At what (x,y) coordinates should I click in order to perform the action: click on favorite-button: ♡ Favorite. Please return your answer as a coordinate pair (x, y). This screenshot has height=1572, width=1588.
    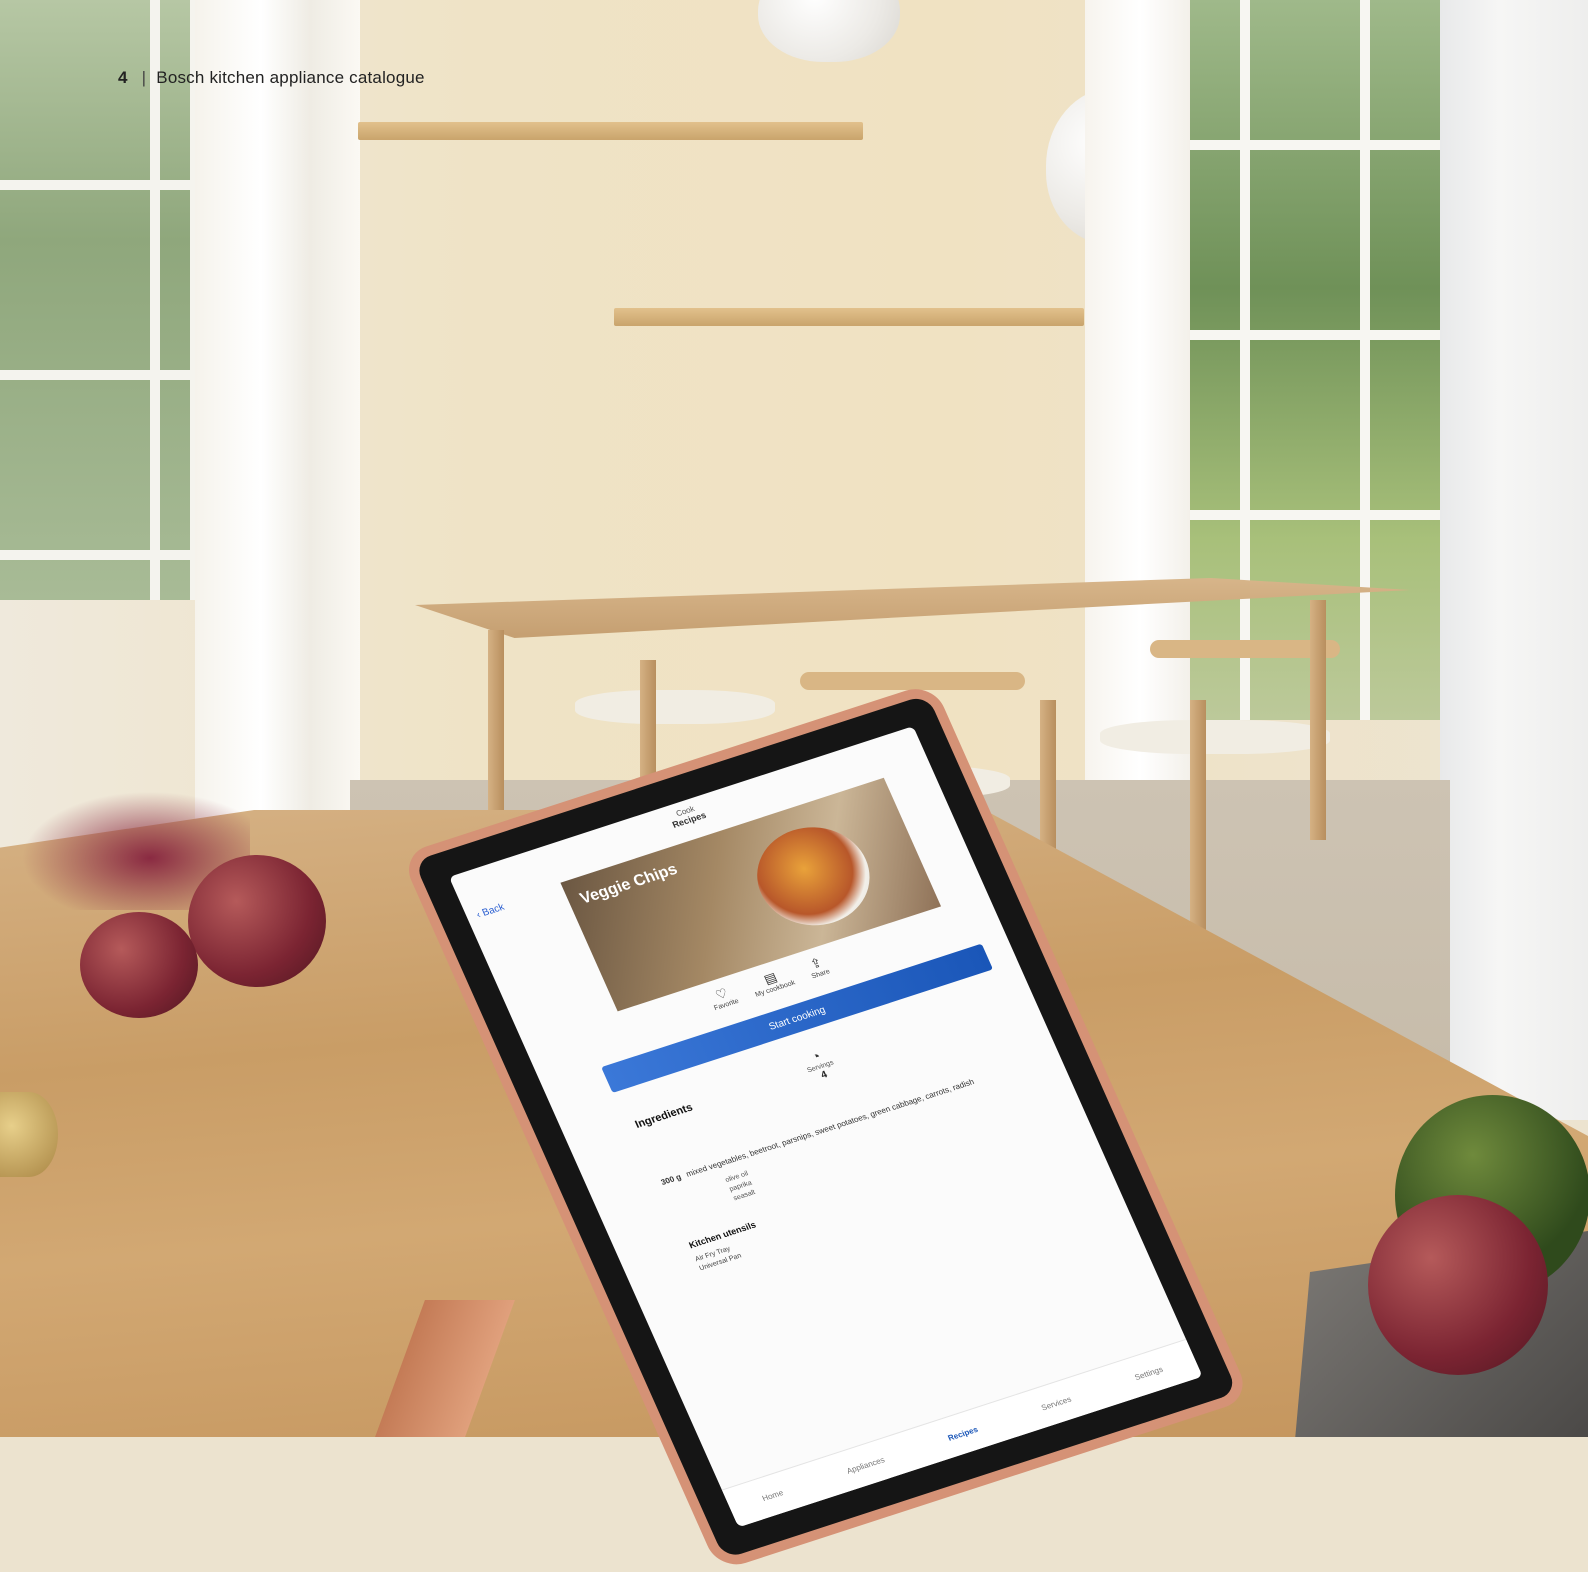
    Looking at the image, I should click on (723, 997).